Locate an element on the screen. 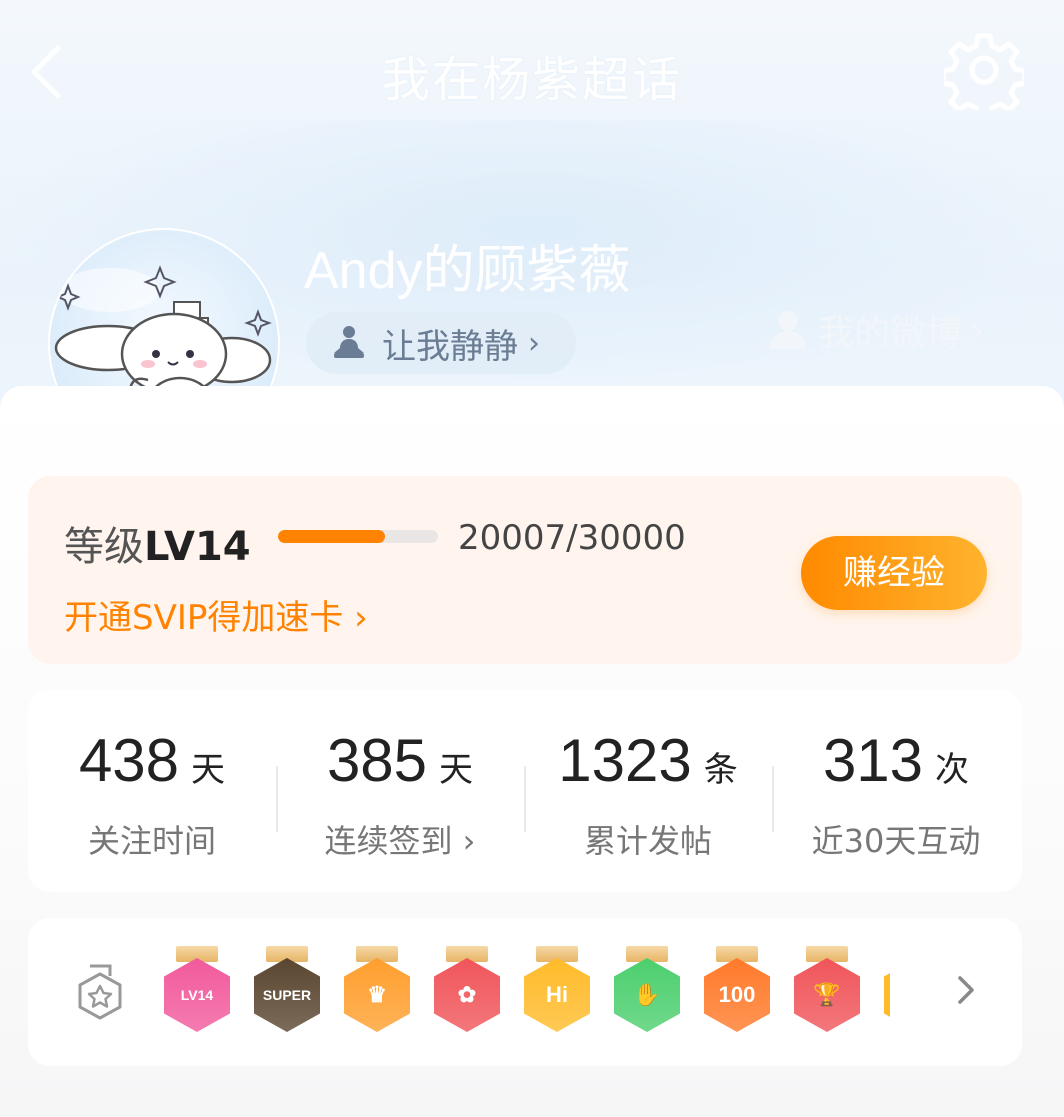  level-label: 等级LV14 is located at coordinates (157, 543).